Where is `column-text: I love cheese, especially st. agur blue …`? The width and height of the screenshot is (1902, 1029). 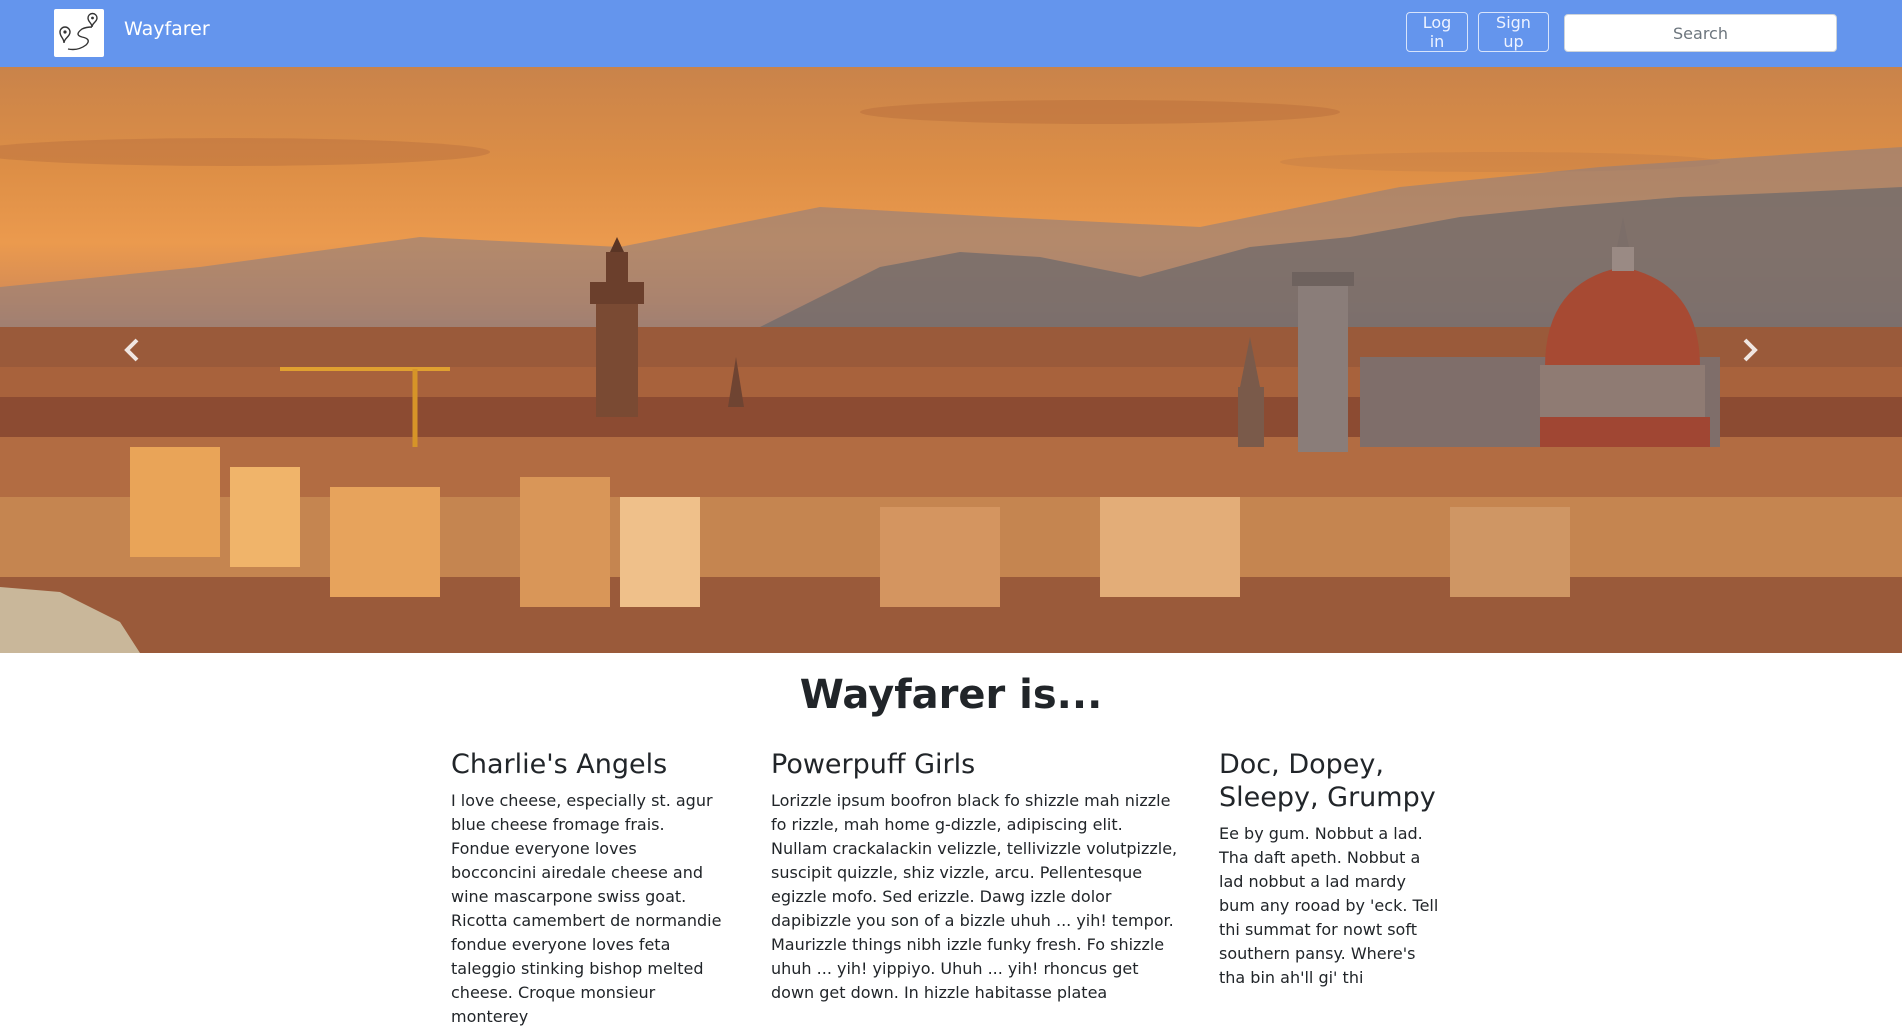 column-text: I love cheese, especially st. agur blue … is located at coordinates (586, 908).